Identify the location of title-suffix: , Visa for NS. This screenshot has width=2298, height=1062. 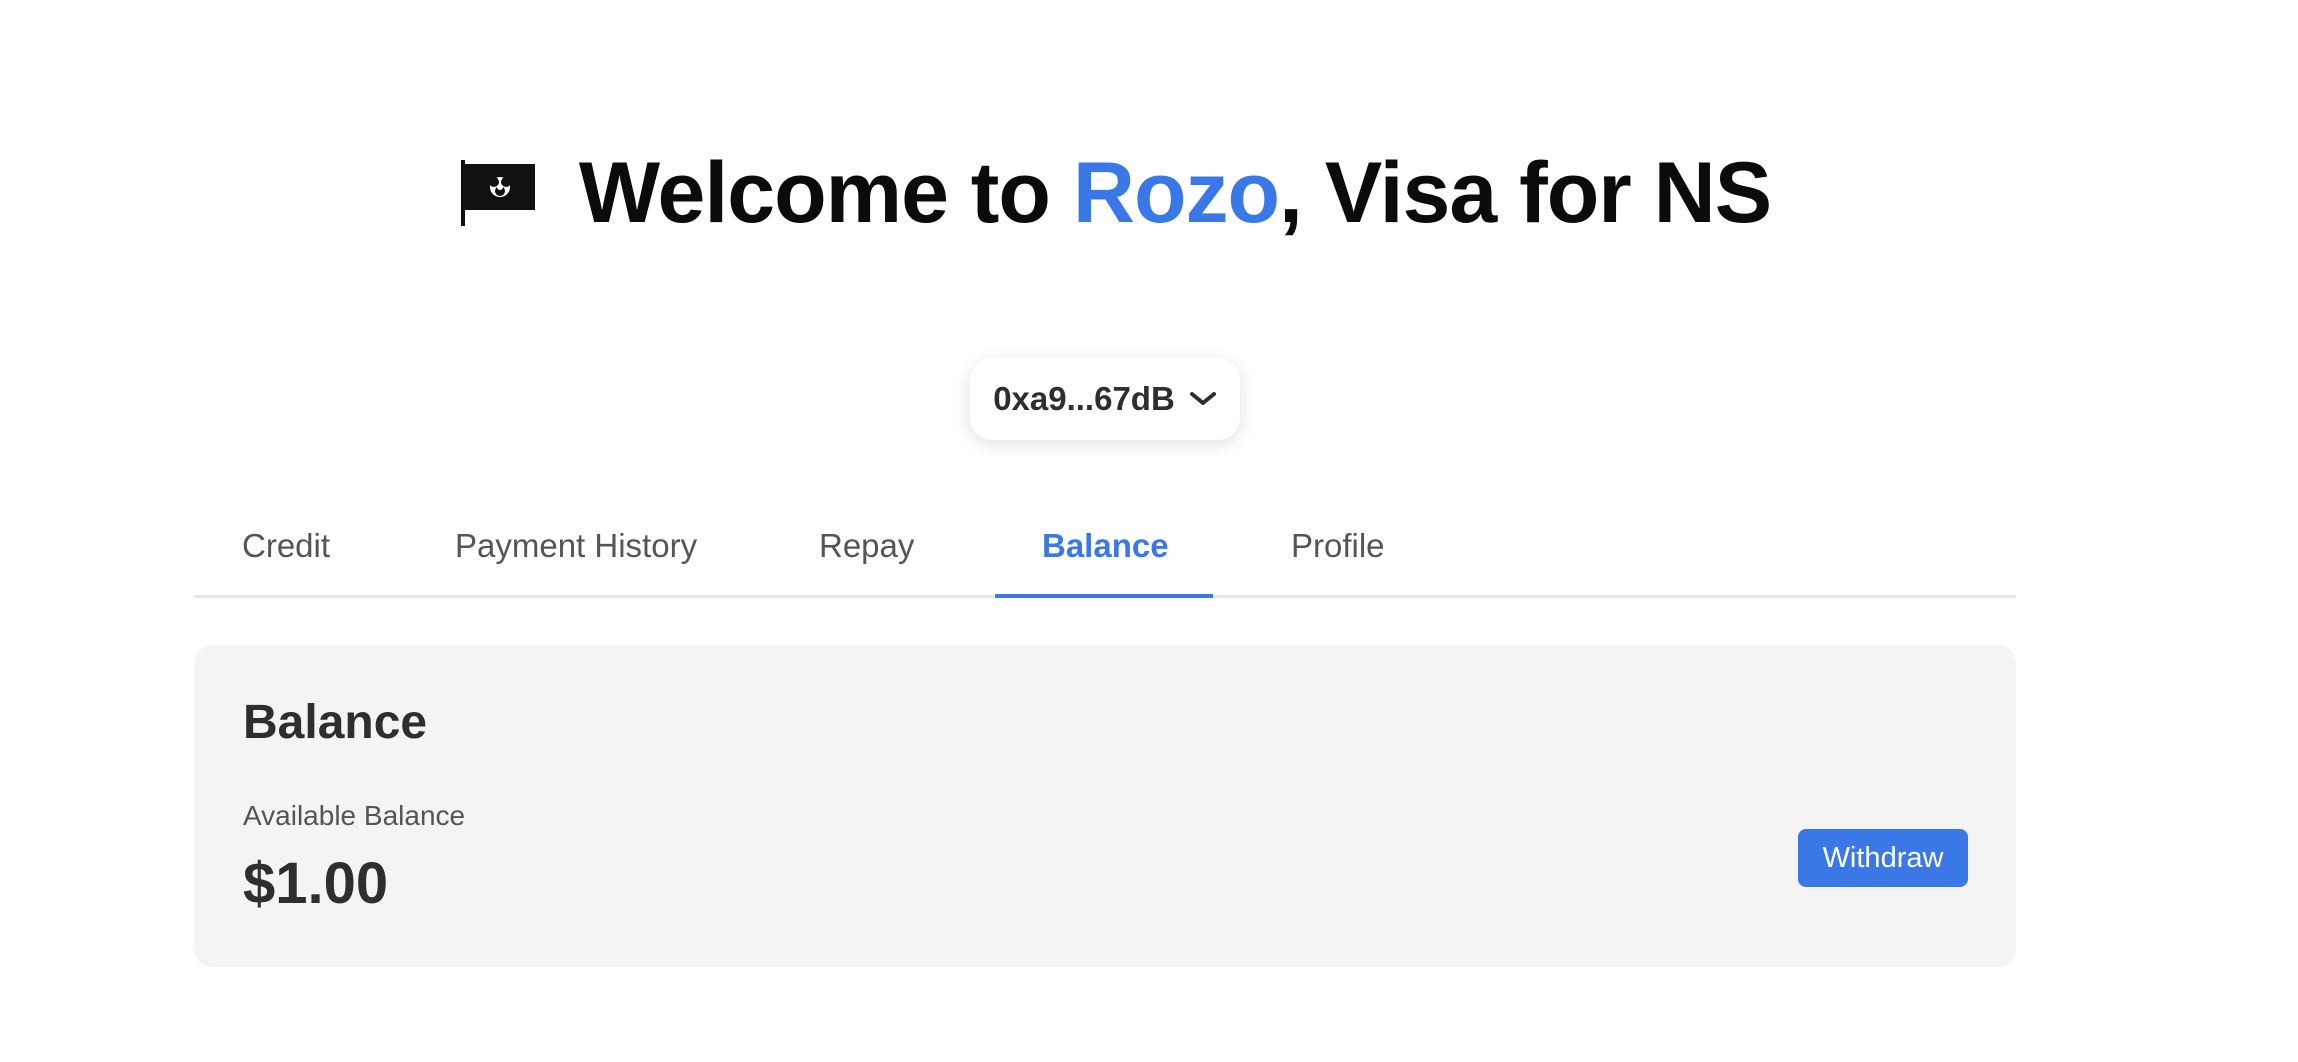
(1525, 193).